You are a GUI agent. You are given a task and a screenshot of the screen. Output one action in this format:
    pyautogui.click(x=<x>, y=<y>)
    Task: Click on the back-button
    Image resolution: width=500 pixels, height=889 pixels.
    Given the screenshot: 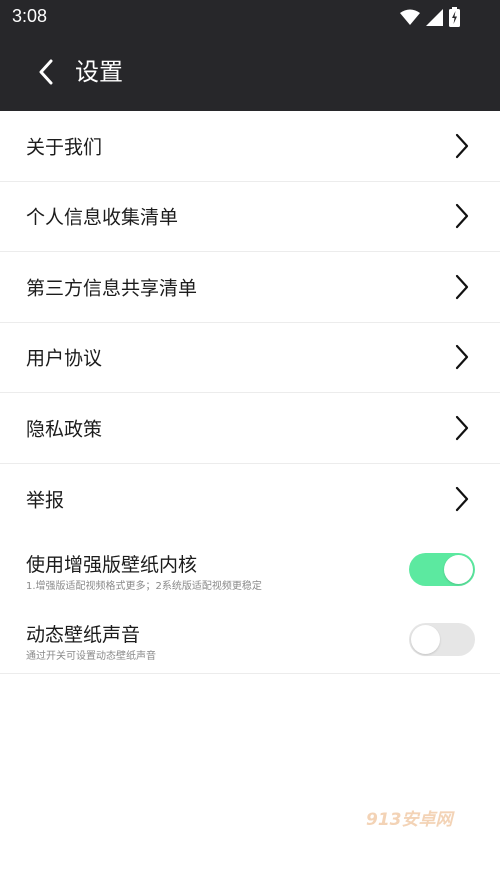 What is the action you would take?
    pyautogui.click(x=46, y=72)
    